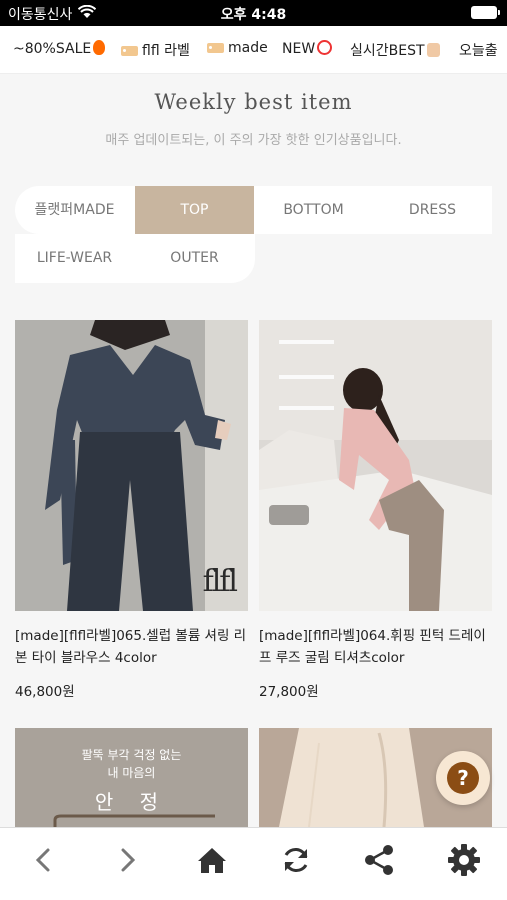  I want to click on status-bar: 이동통신사 오후 4:48, so click(253, 13).